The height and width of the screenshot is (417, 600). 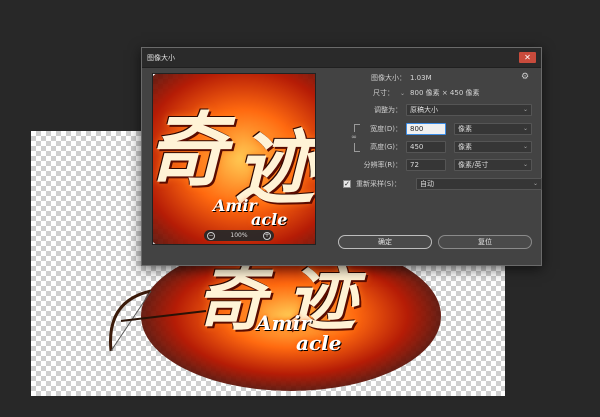 I want to click on height-input: 450, so click(x=426, y=147).